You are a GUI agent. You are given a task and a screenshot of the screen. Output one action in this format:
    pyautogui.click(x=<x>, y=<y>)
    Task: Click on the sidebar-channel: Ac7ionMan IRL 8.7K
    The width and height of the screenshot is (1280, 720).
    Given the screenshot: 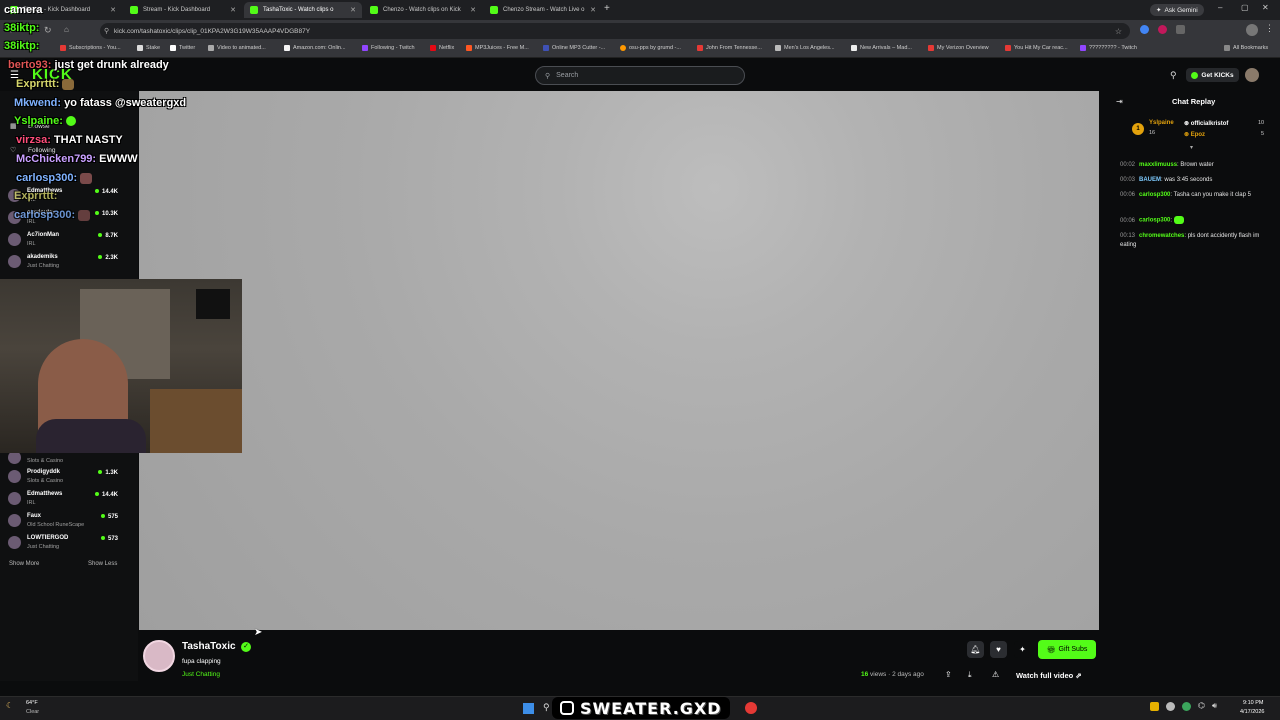 What is the action you would take?
    pyautogui.click(x=69, y=241)
    